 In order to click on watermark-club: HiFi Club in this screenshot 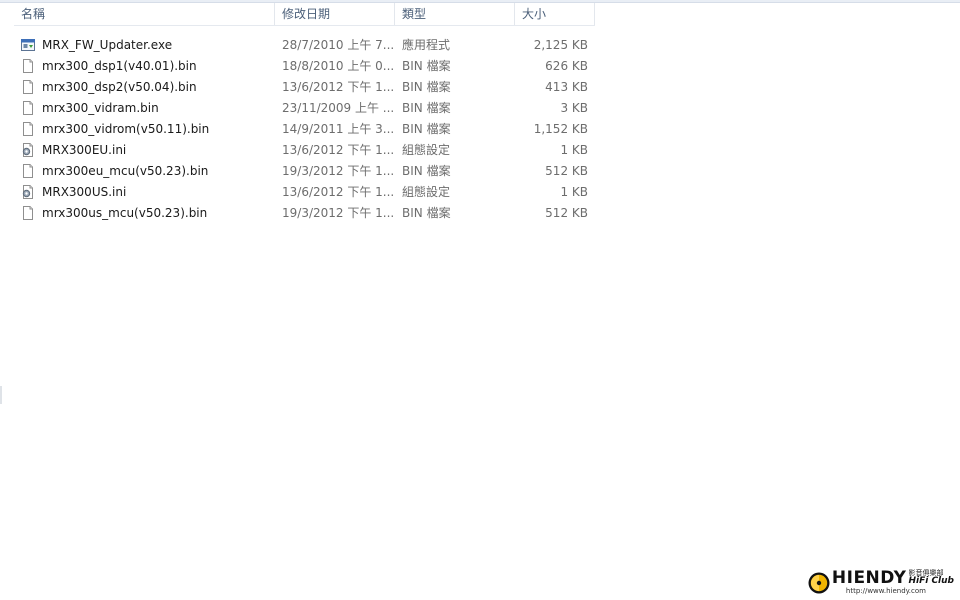, I will do `click(931, 581)`.